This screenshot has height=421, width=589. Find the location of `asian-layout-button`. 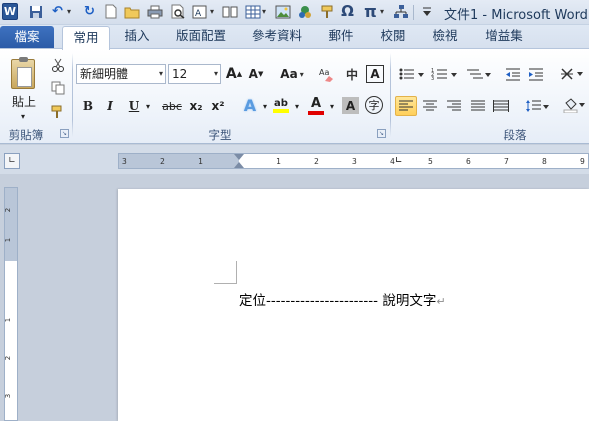

asian-layout-button is located at coordinates (572, 74).